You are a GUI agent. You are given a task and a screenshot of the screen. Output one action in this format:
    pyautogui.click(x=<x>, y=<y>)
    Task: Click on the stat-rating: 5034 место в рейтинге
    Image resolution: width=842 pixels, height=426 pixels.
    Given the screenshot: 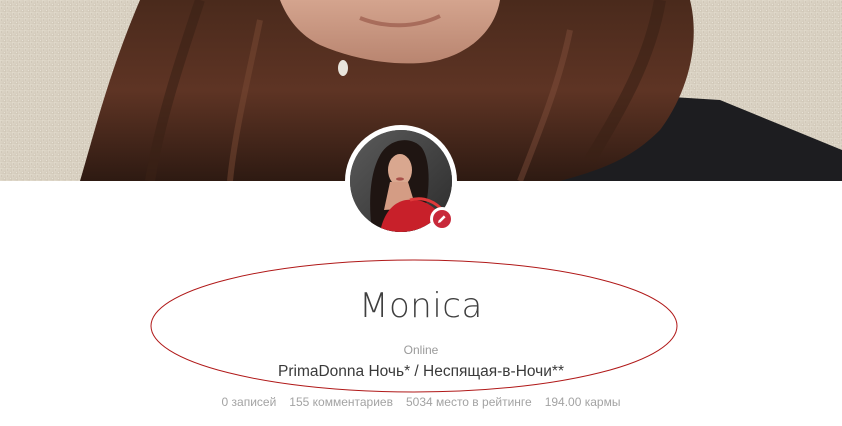 What is the action you would take?
    pyautogui.click(x=469, y=402)
    